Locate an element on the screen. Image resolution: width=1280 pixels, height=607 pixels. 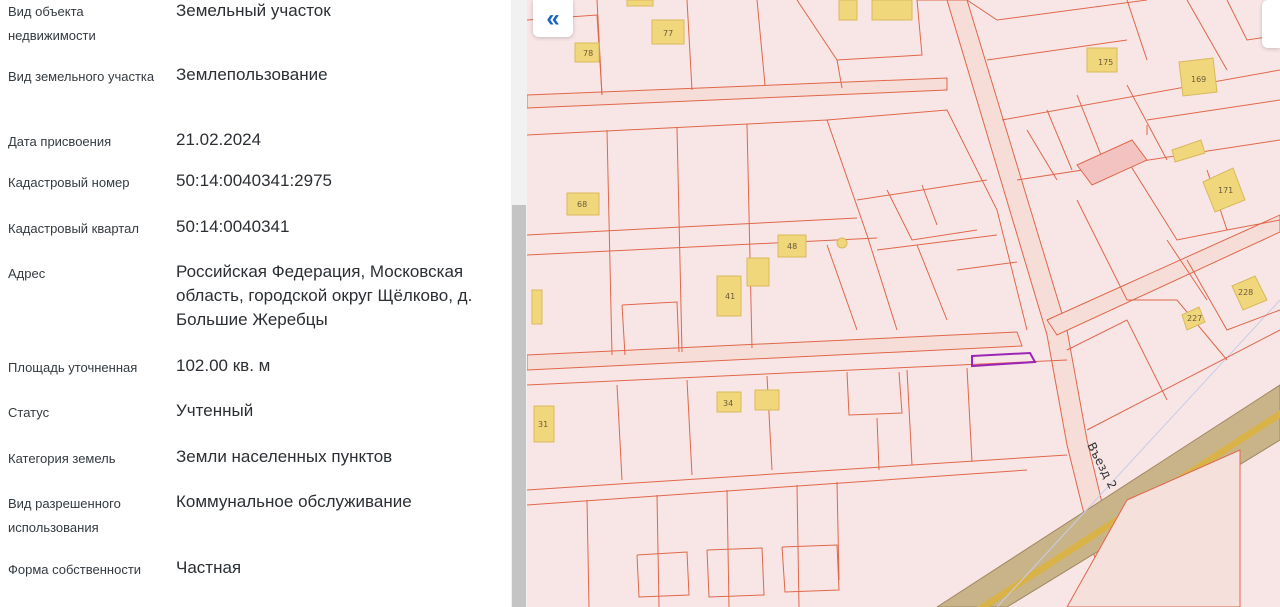
panel-scrollbar is located at coordinates (519, 303).